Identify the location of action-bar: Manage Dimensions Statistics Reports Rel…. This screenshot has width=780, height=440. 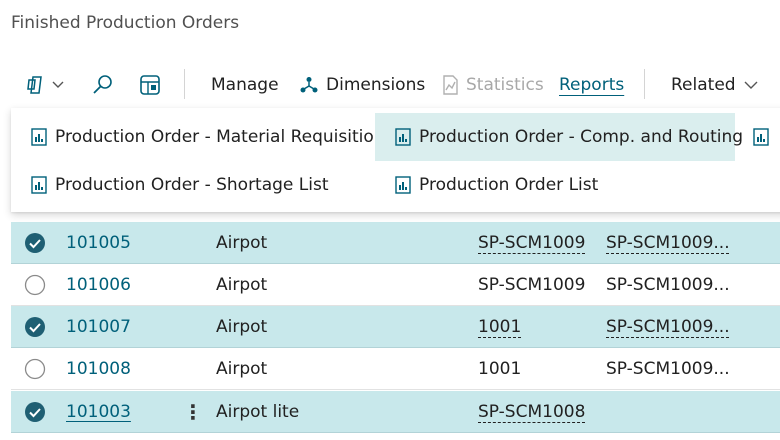
(390, 85).